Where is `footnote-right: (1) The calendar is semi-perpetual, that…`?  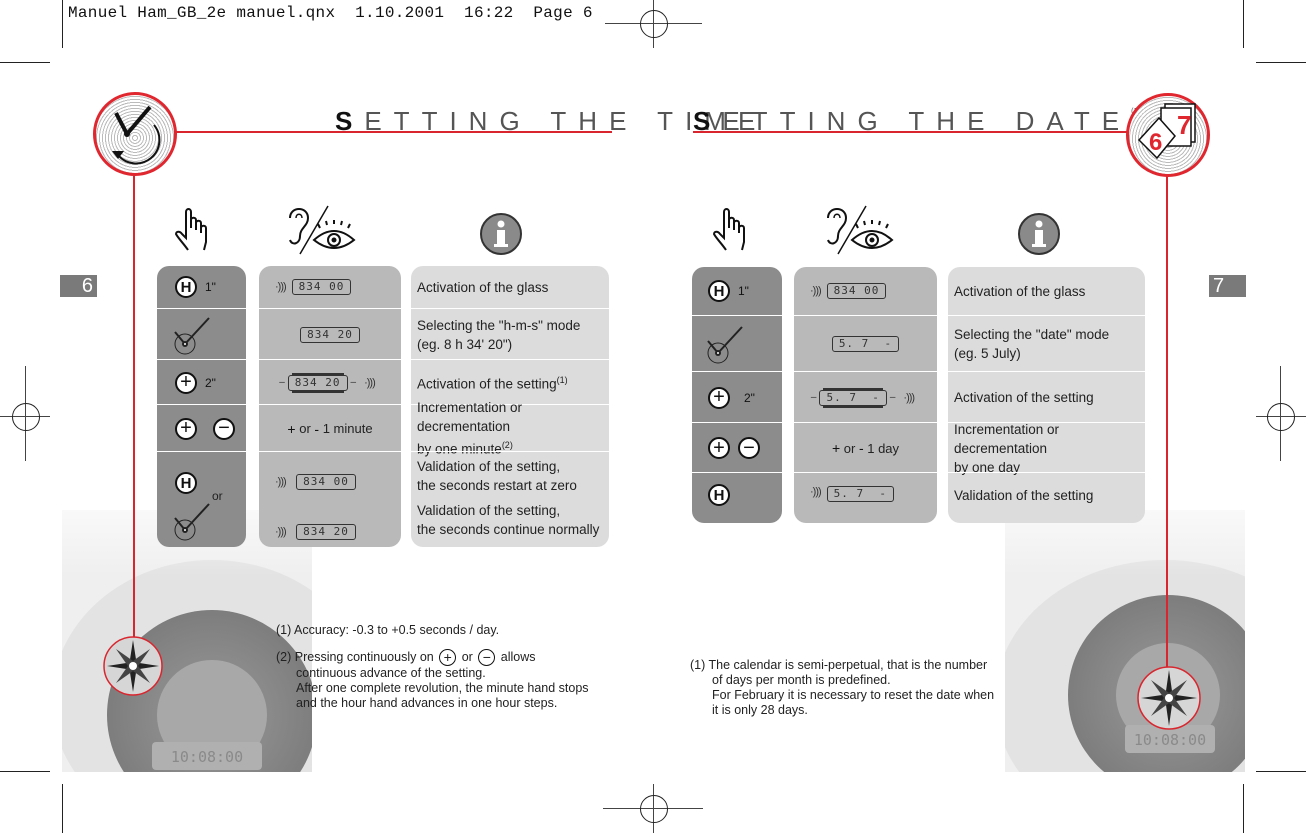 footnote-right: (1) The calendar is semi-perpetual, that… is located at coordinates (842, 687).